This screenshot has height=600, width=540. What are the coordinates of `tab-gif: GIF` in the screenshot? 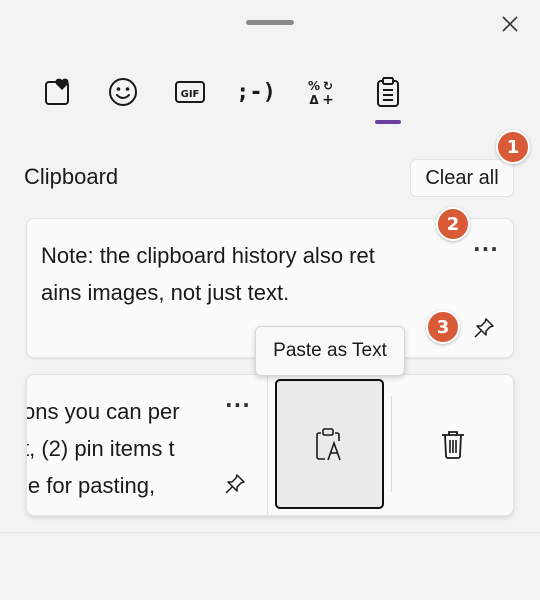 It's located at (190, 92).